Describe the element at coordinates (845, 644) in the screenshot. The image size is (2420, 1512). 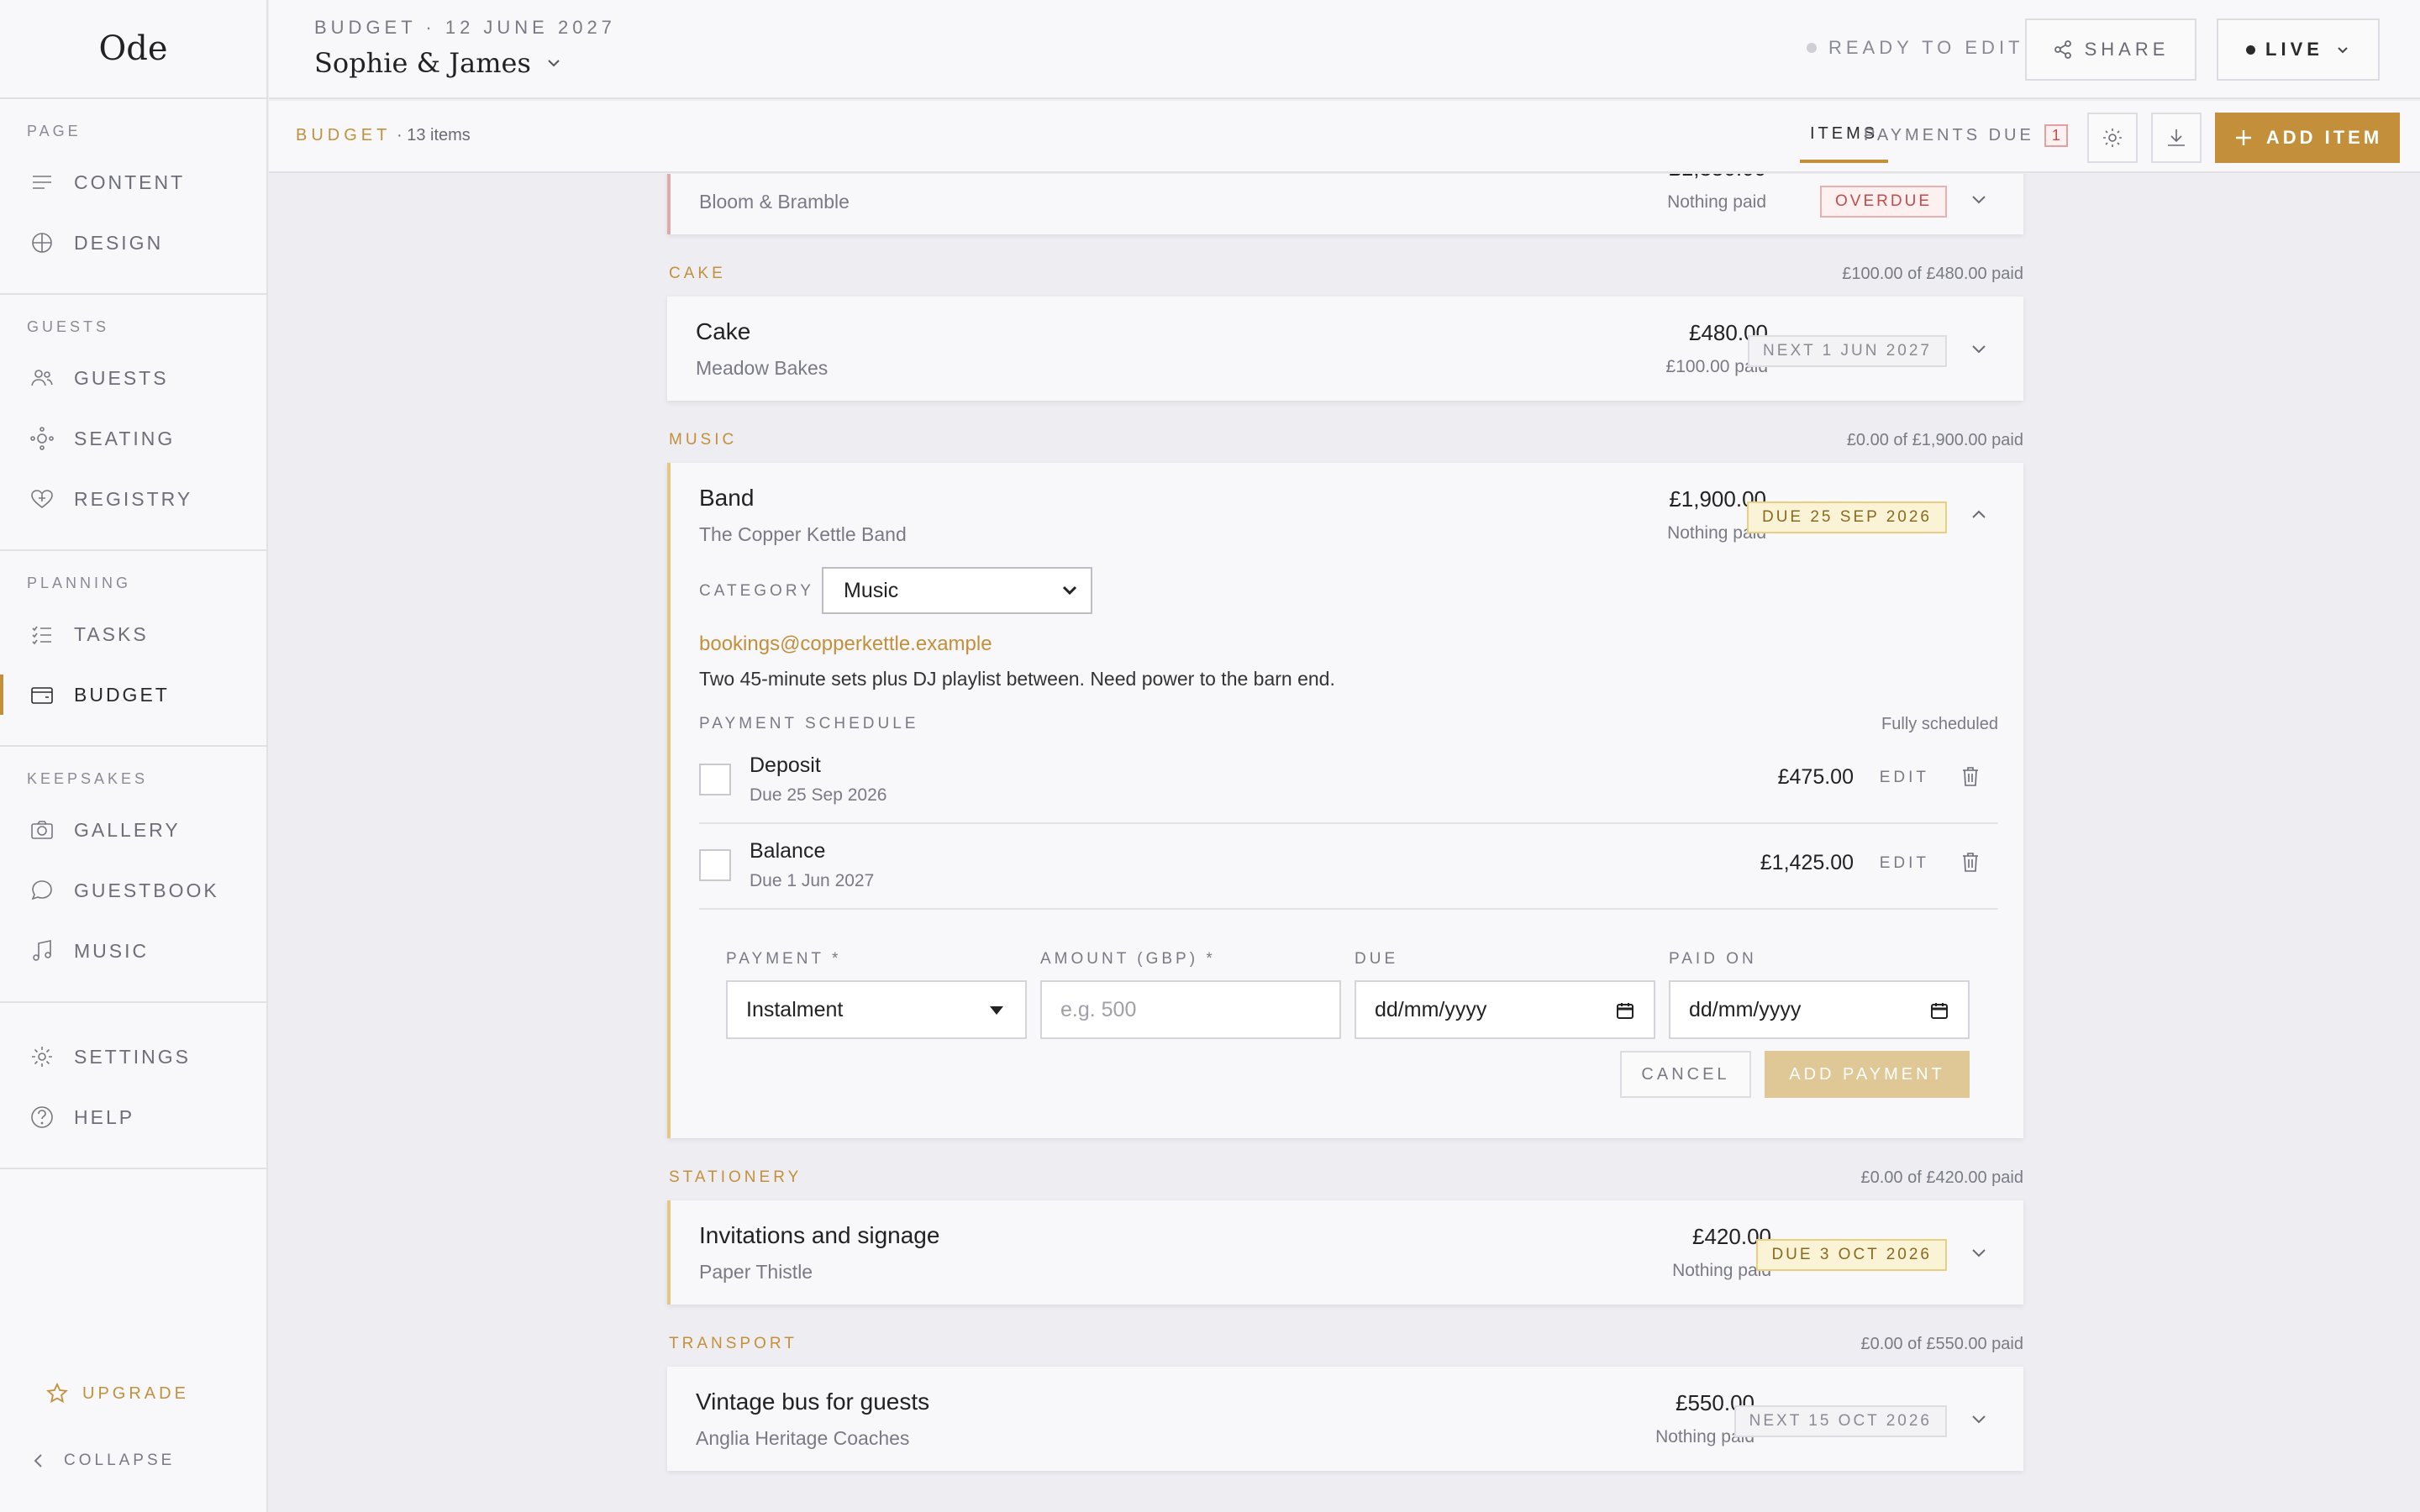
I see `vendor-email-link: bookings@copperkettle.example` at that location.